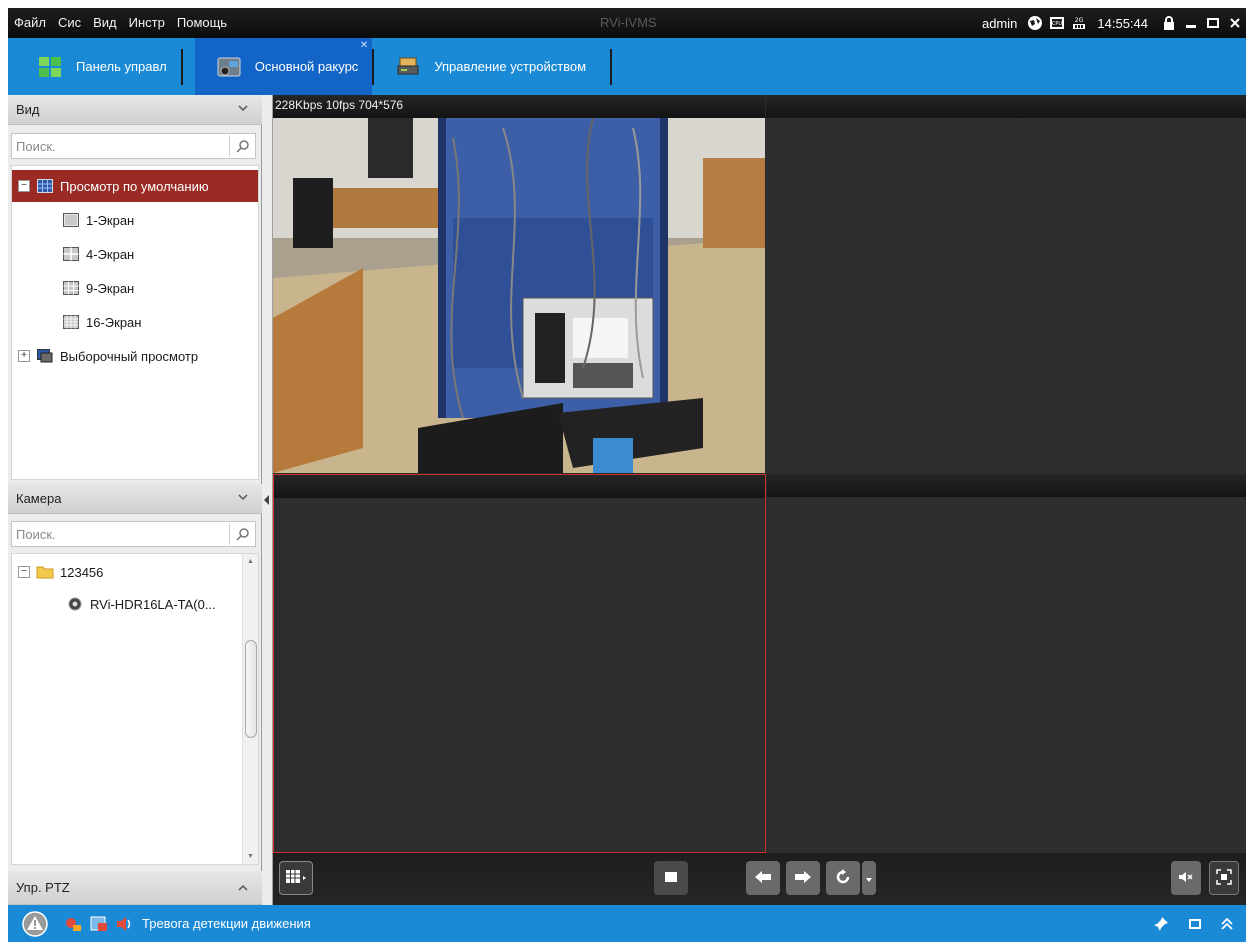  Describe the element at coordinates (43, 887) in the screenshot. I see `ptz-panel-title: Упр. PTZ` at that location.